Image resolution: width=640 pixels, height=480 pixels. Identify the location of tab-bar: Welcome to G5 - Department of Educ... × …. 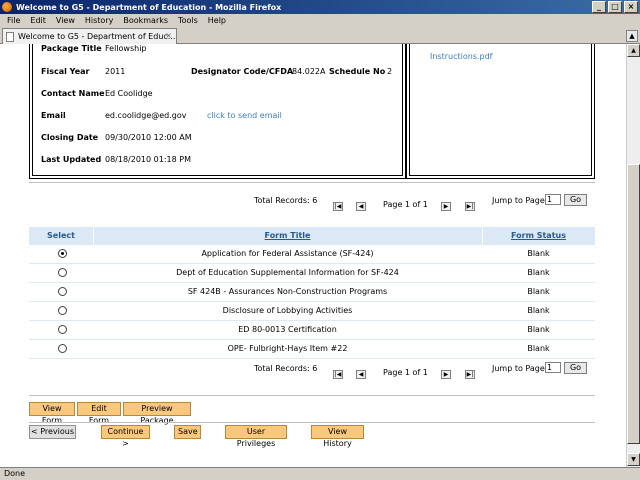
(320, 35).